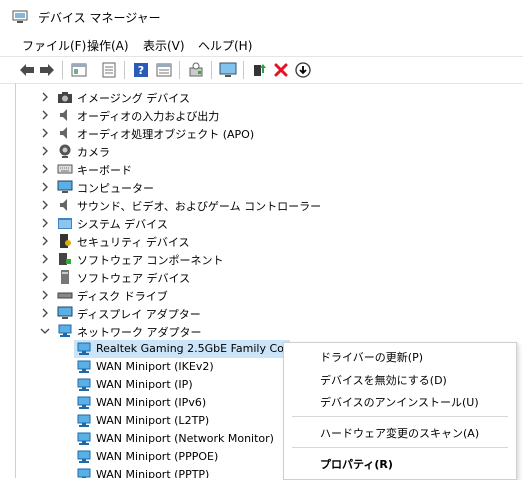 Image resolution: width=523 pixels, height=480 pixels. I want to click on tree-category-label: イメージング デバイス, so click(133, 98).